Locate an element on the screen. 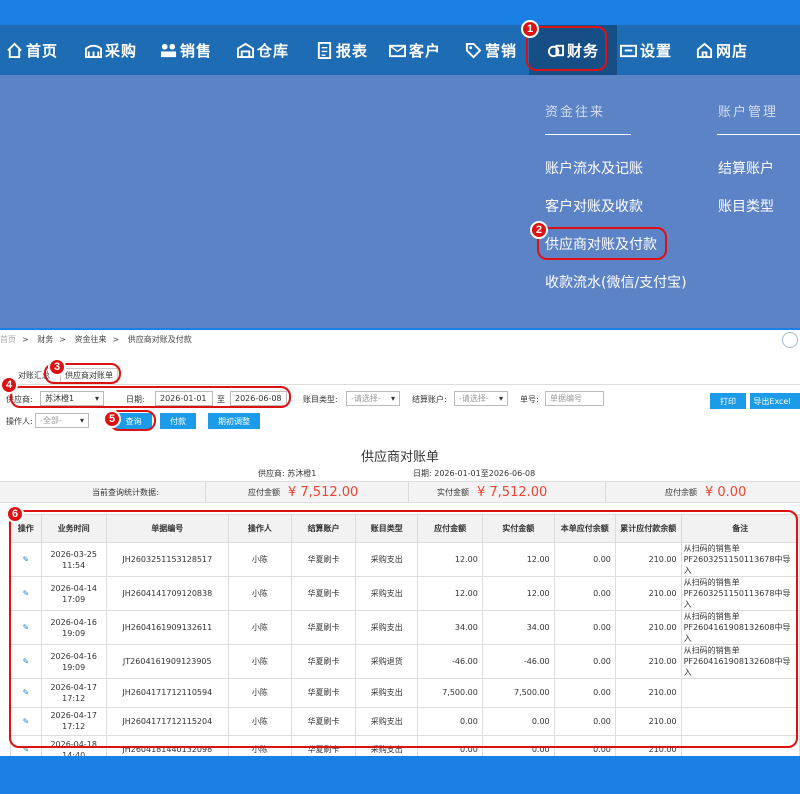 The width and height of the screenshot is (800, 794). print-button: 打印 is located at coordinates (728, 401).